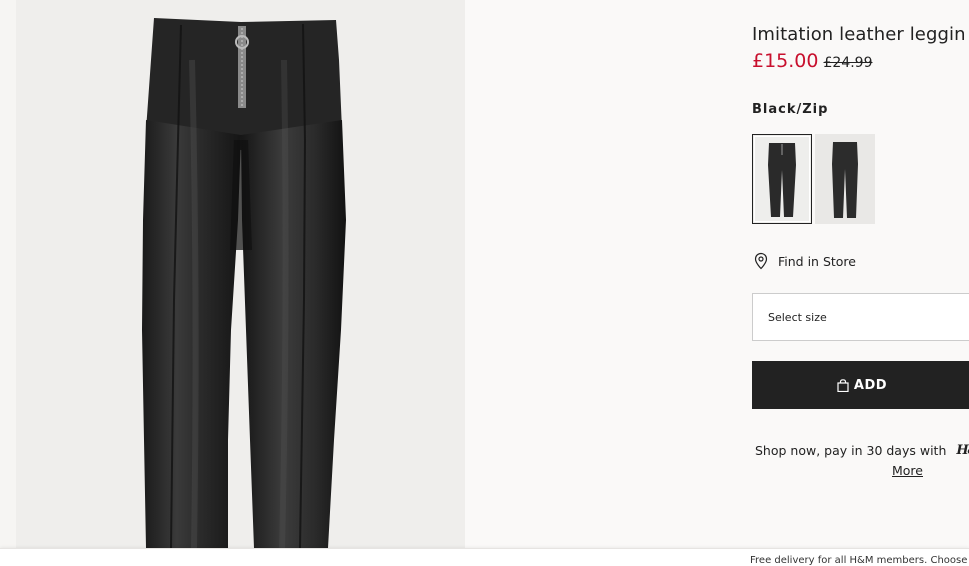 The height and width of the screenshot is (566, 969). Describe the element at coordinates (848, 63) in the screenshot. I see `original-price: £24.99` at that location.